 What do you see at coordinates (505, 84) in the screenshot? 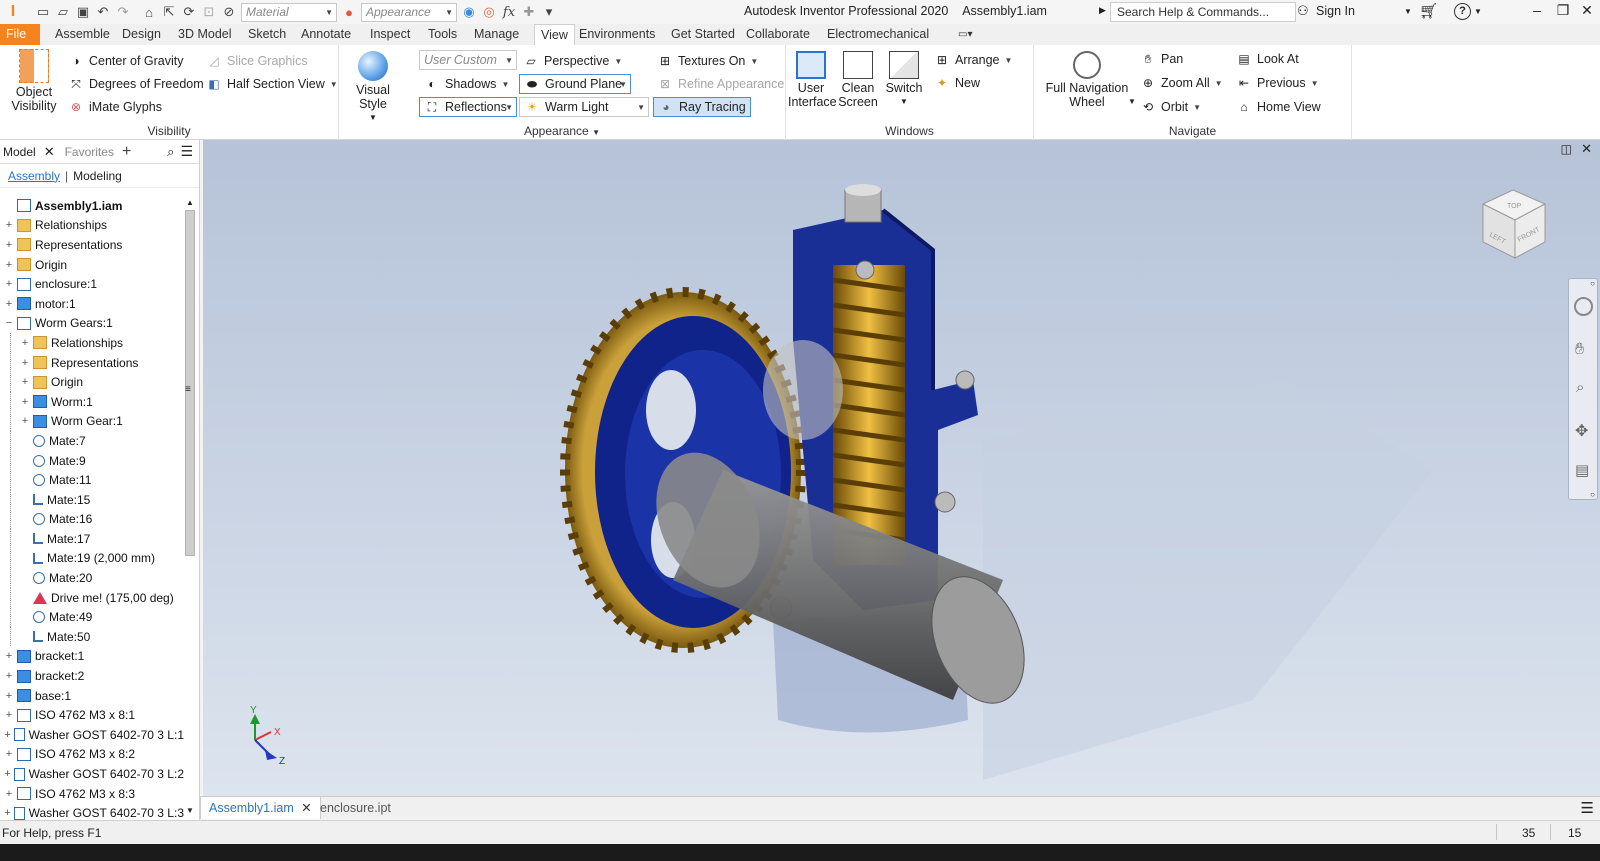
I see `shadows-dropdown-icon: ▼` at bounding box center [505, 84].